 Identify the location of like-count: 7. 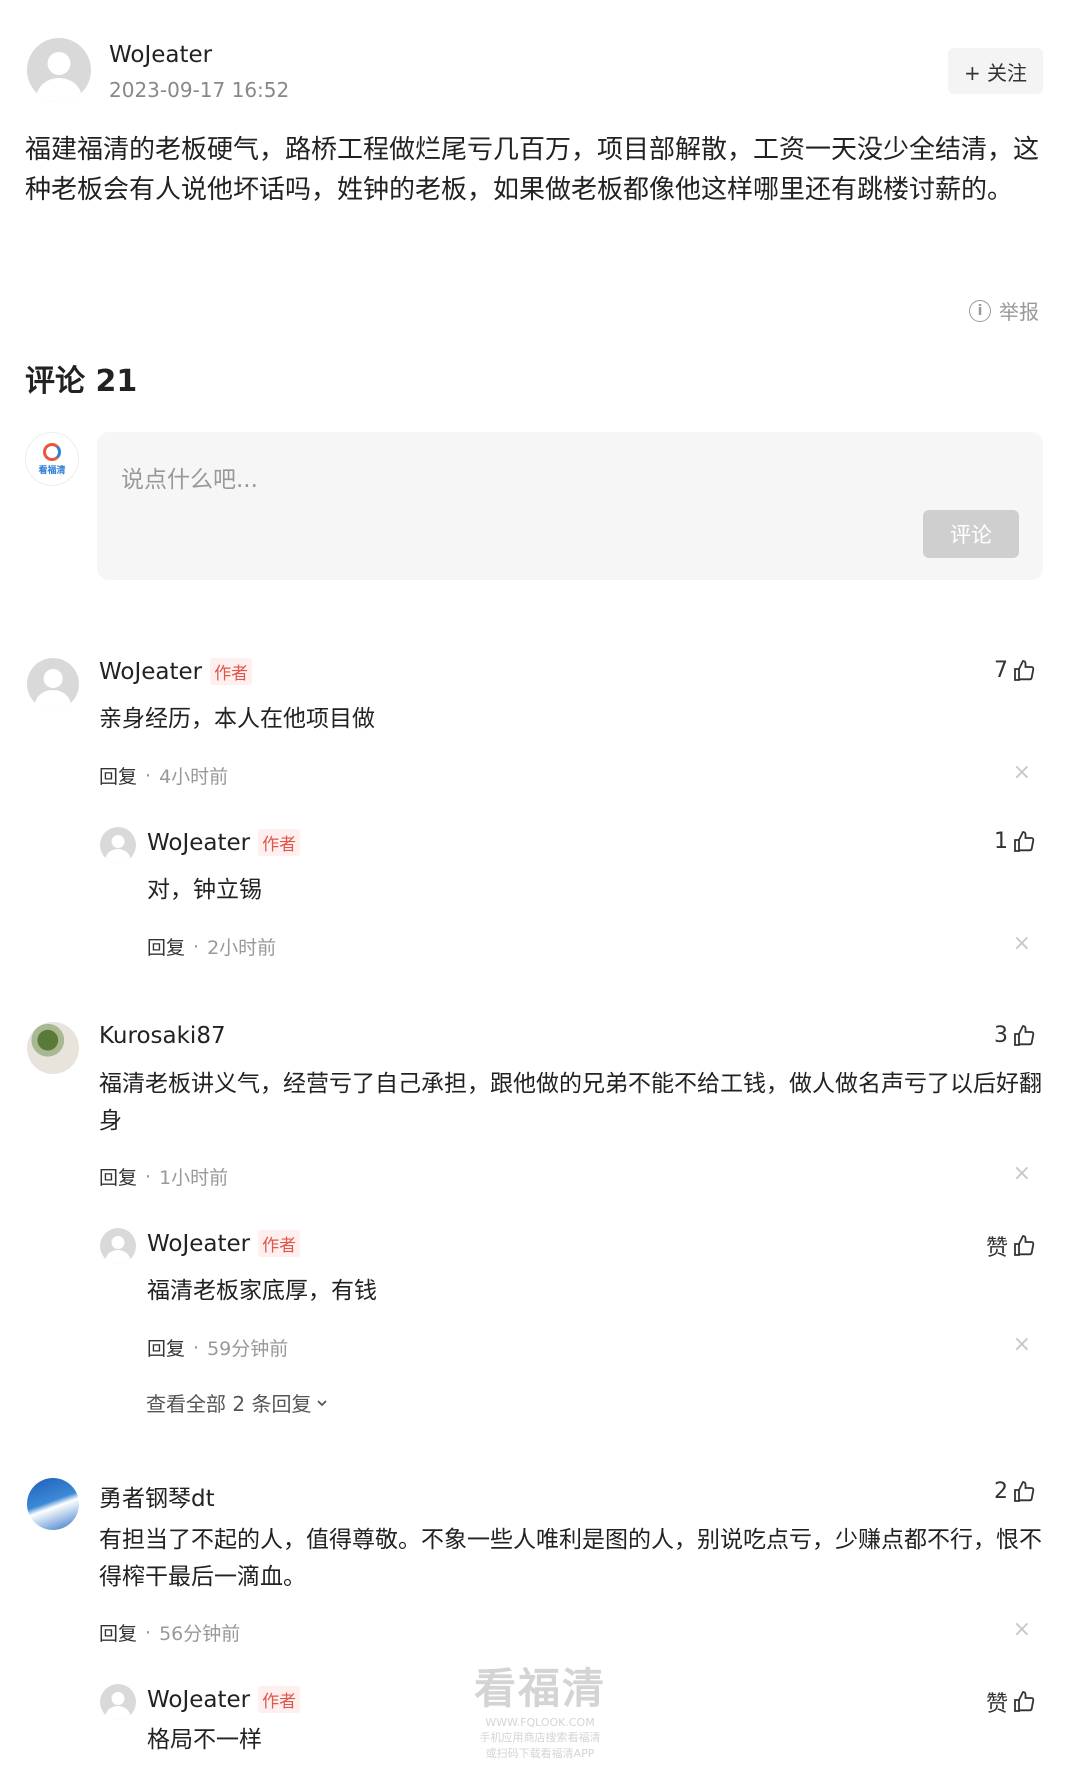
(1001, 670).